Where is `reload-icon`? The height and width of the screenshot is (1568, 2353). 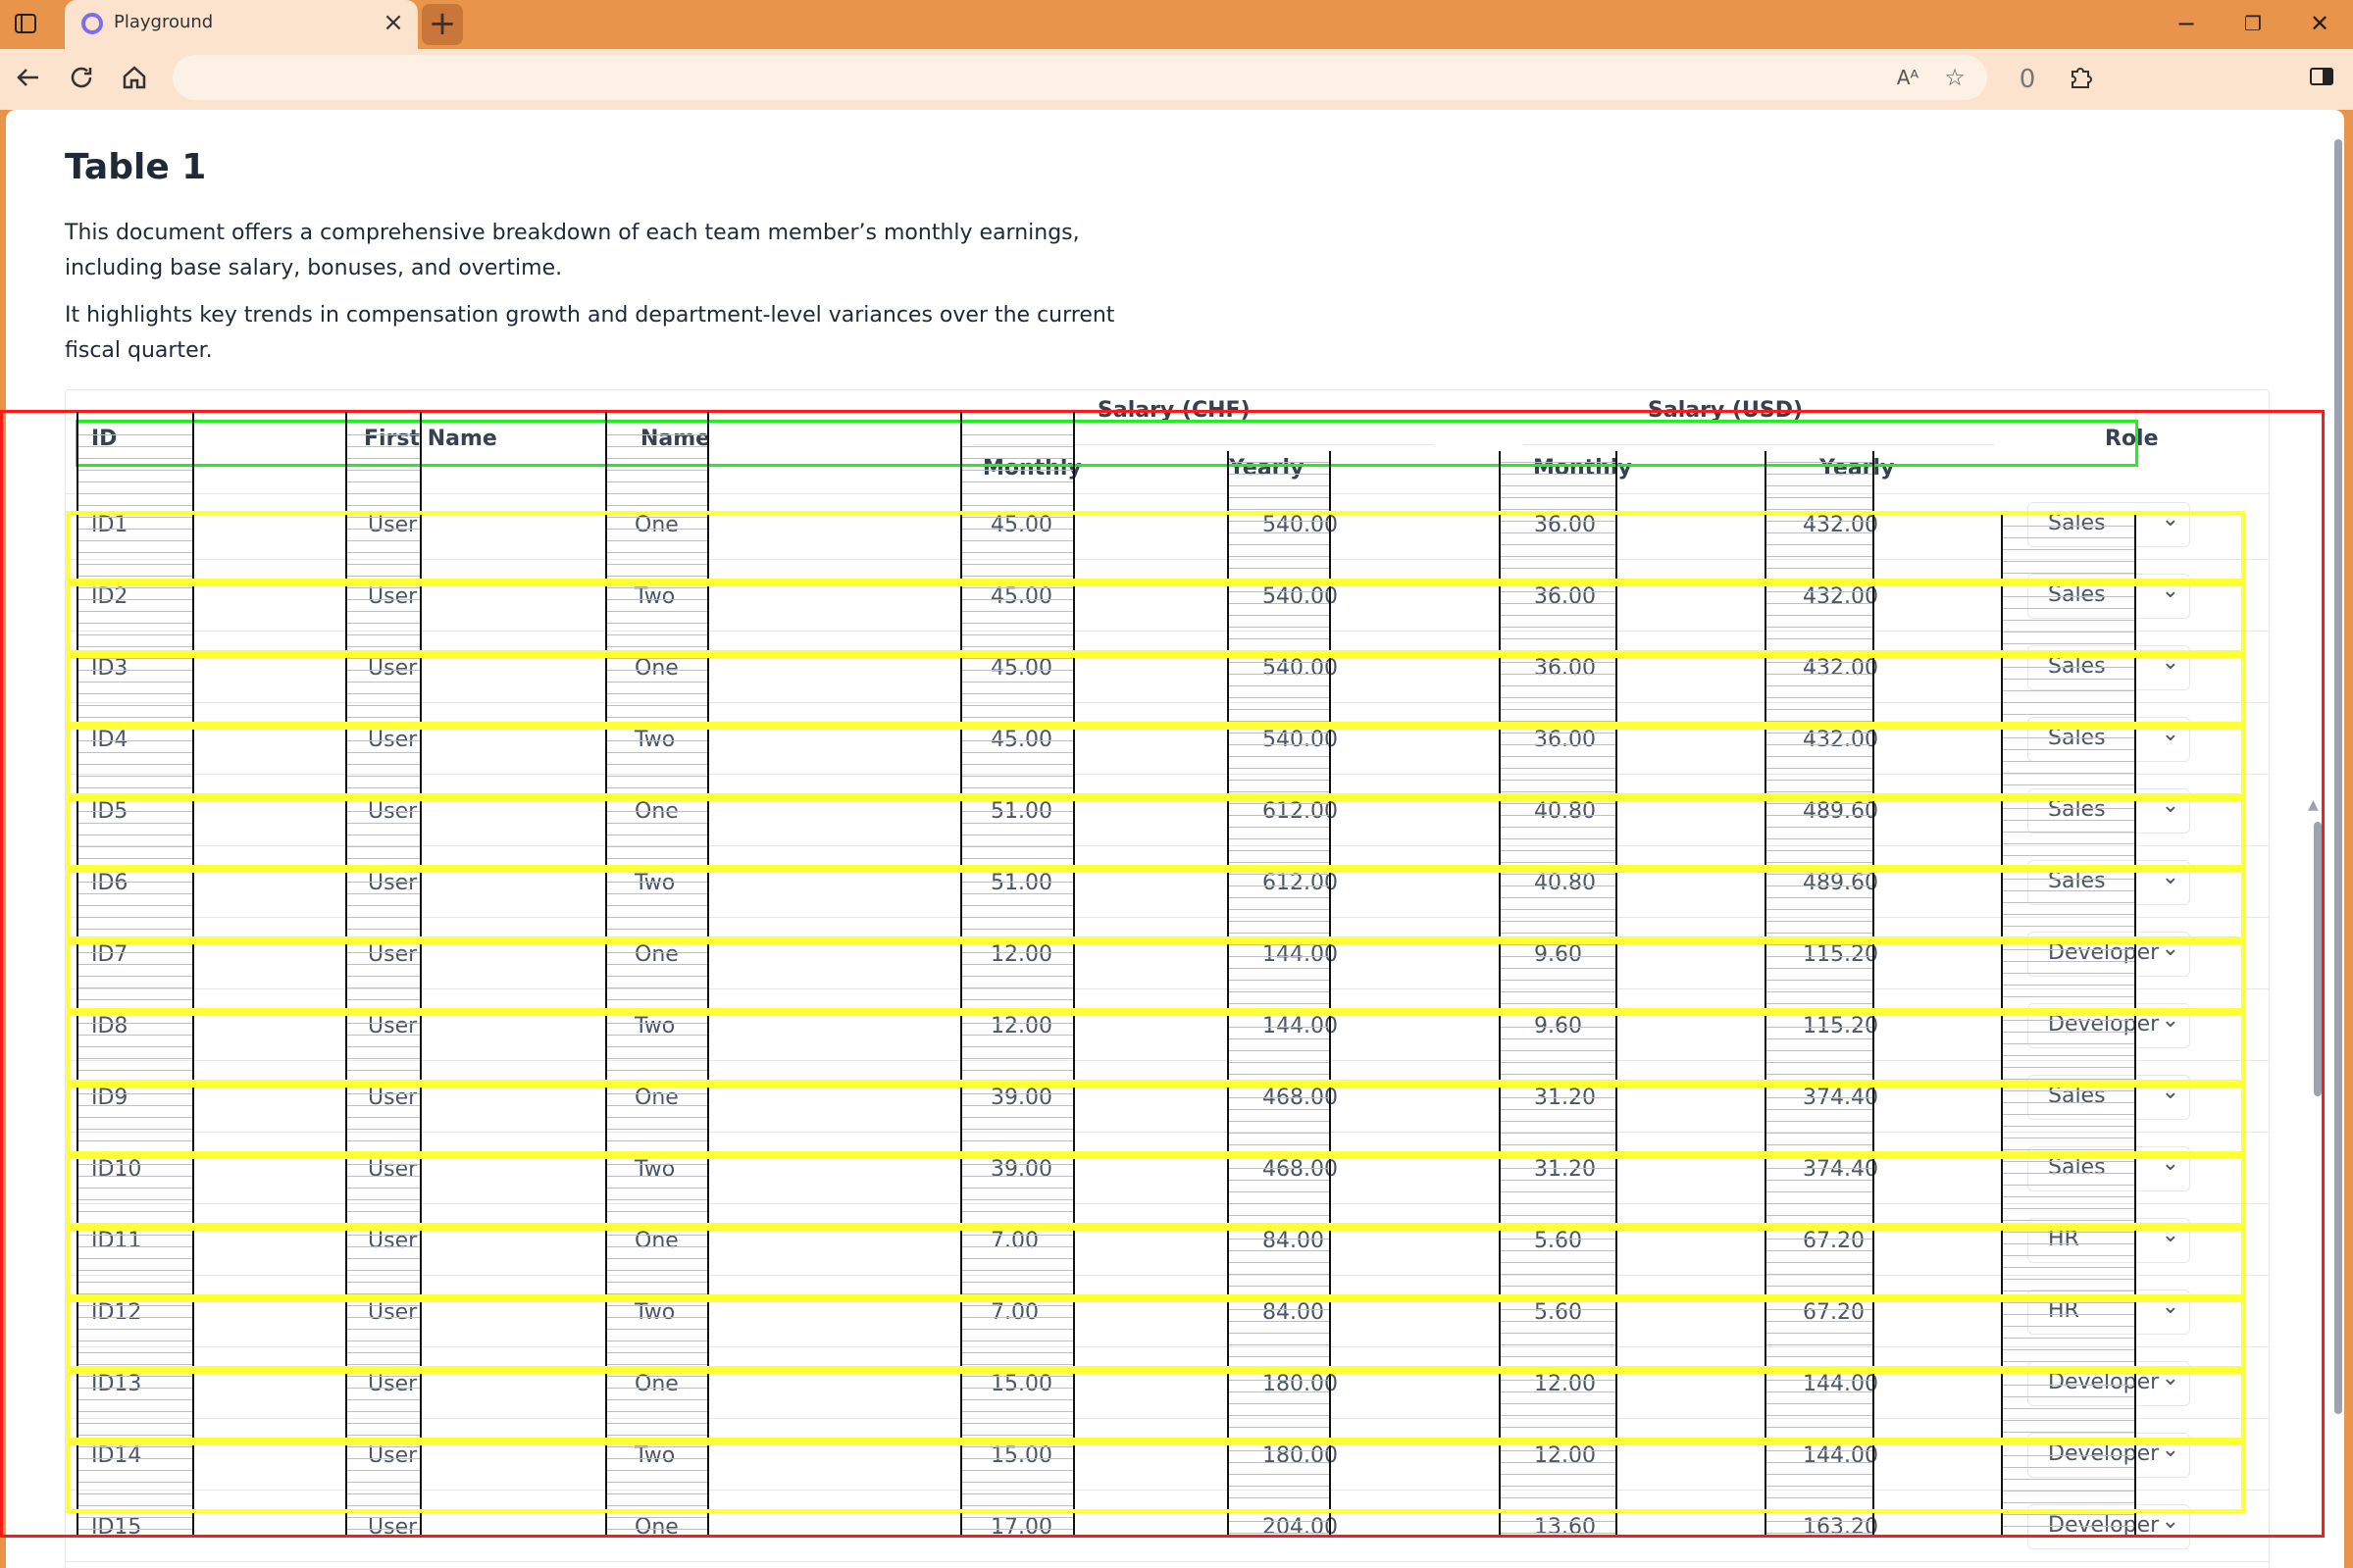
reload-icon is located at coordinates (81, 79).